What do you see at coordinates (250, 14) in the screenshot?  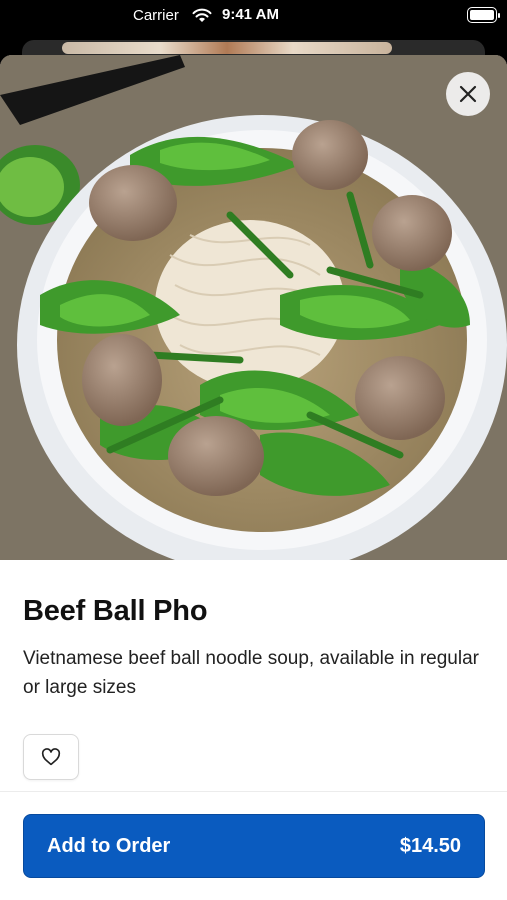 I see `clock: 9:41 AM` at bounding box center [250, 14].